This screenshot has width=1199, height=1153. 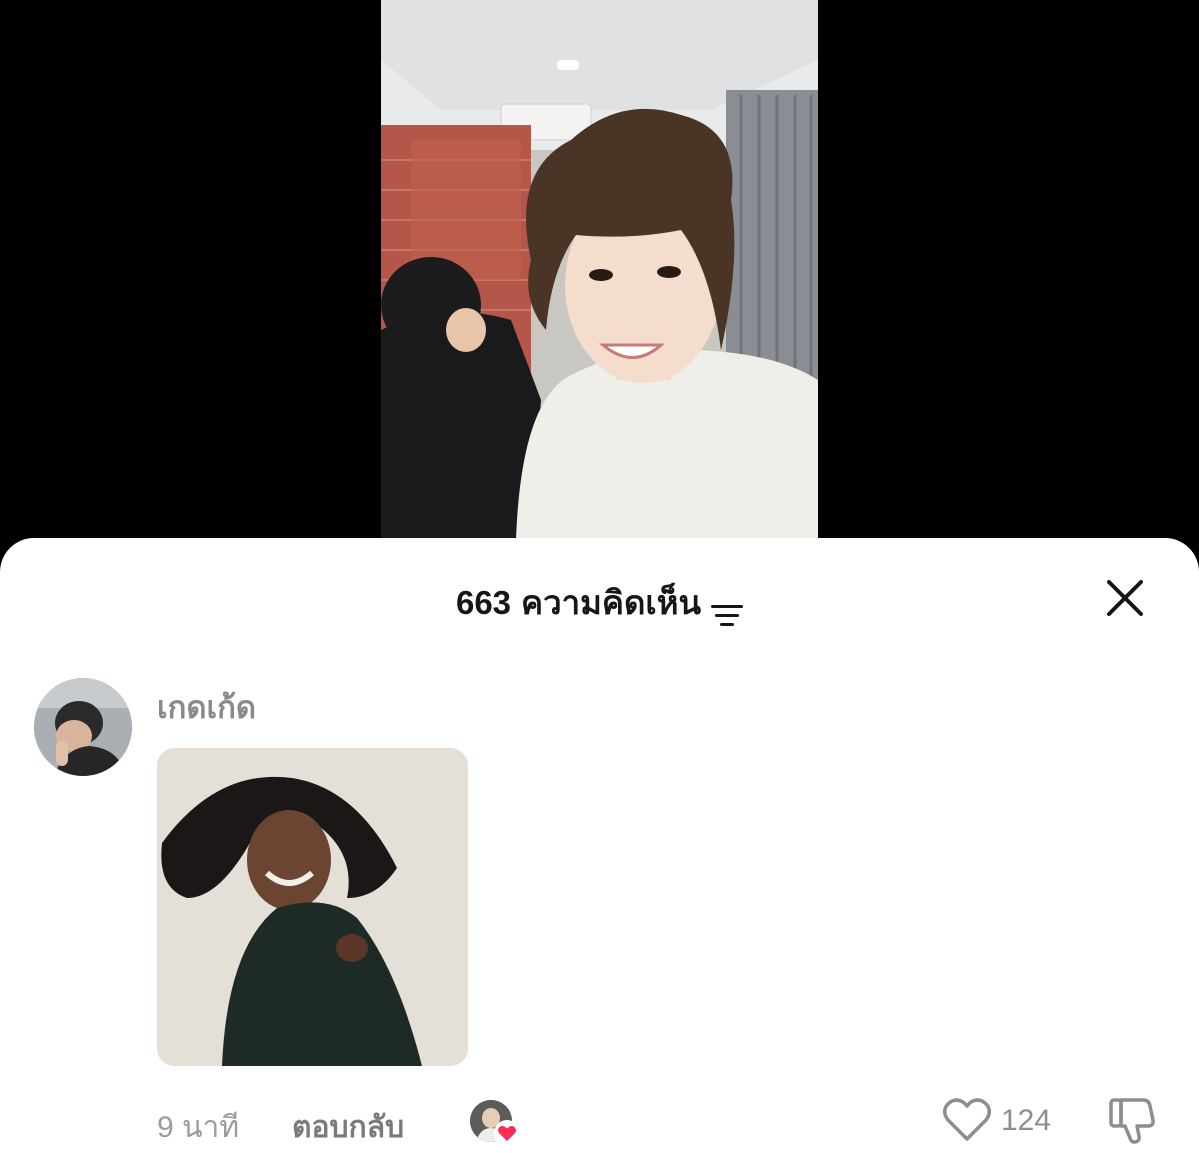 I want to click on comment-username: เกดเก้ด, so click(x=206, y=707).